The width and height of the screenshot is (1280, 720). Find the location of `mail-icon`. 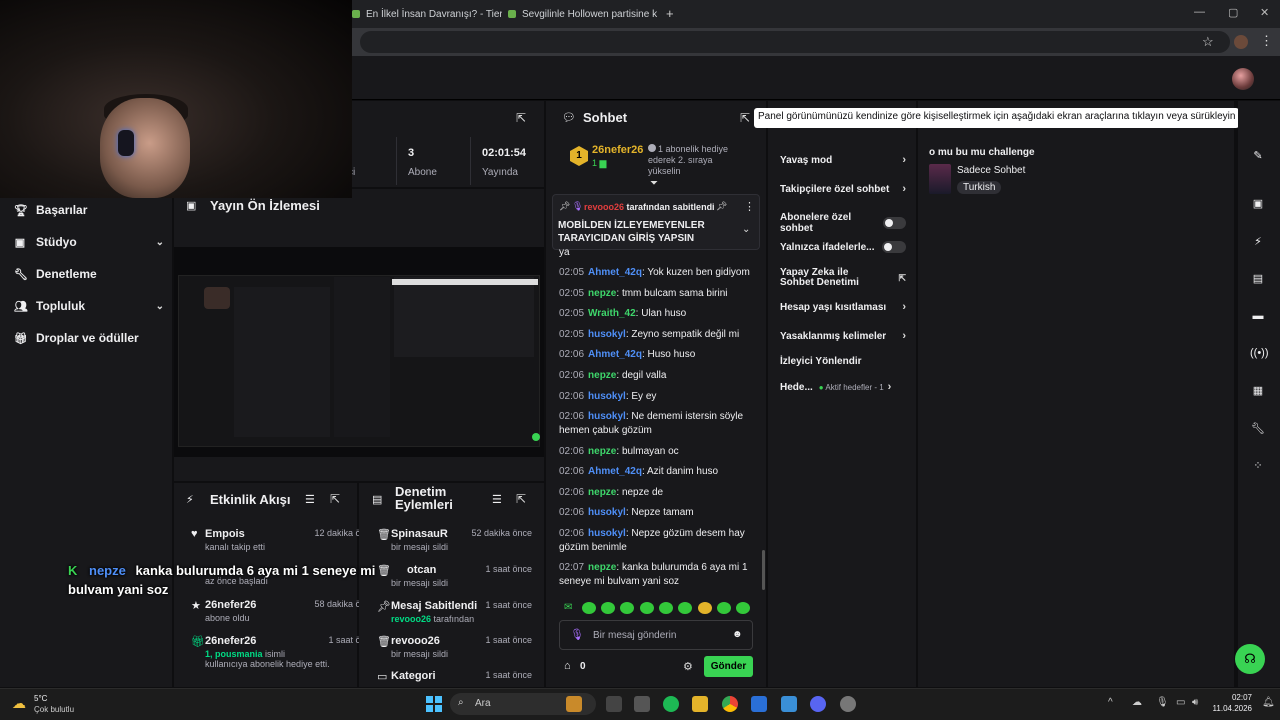

mail-icon is located at coordinates (759, 704).